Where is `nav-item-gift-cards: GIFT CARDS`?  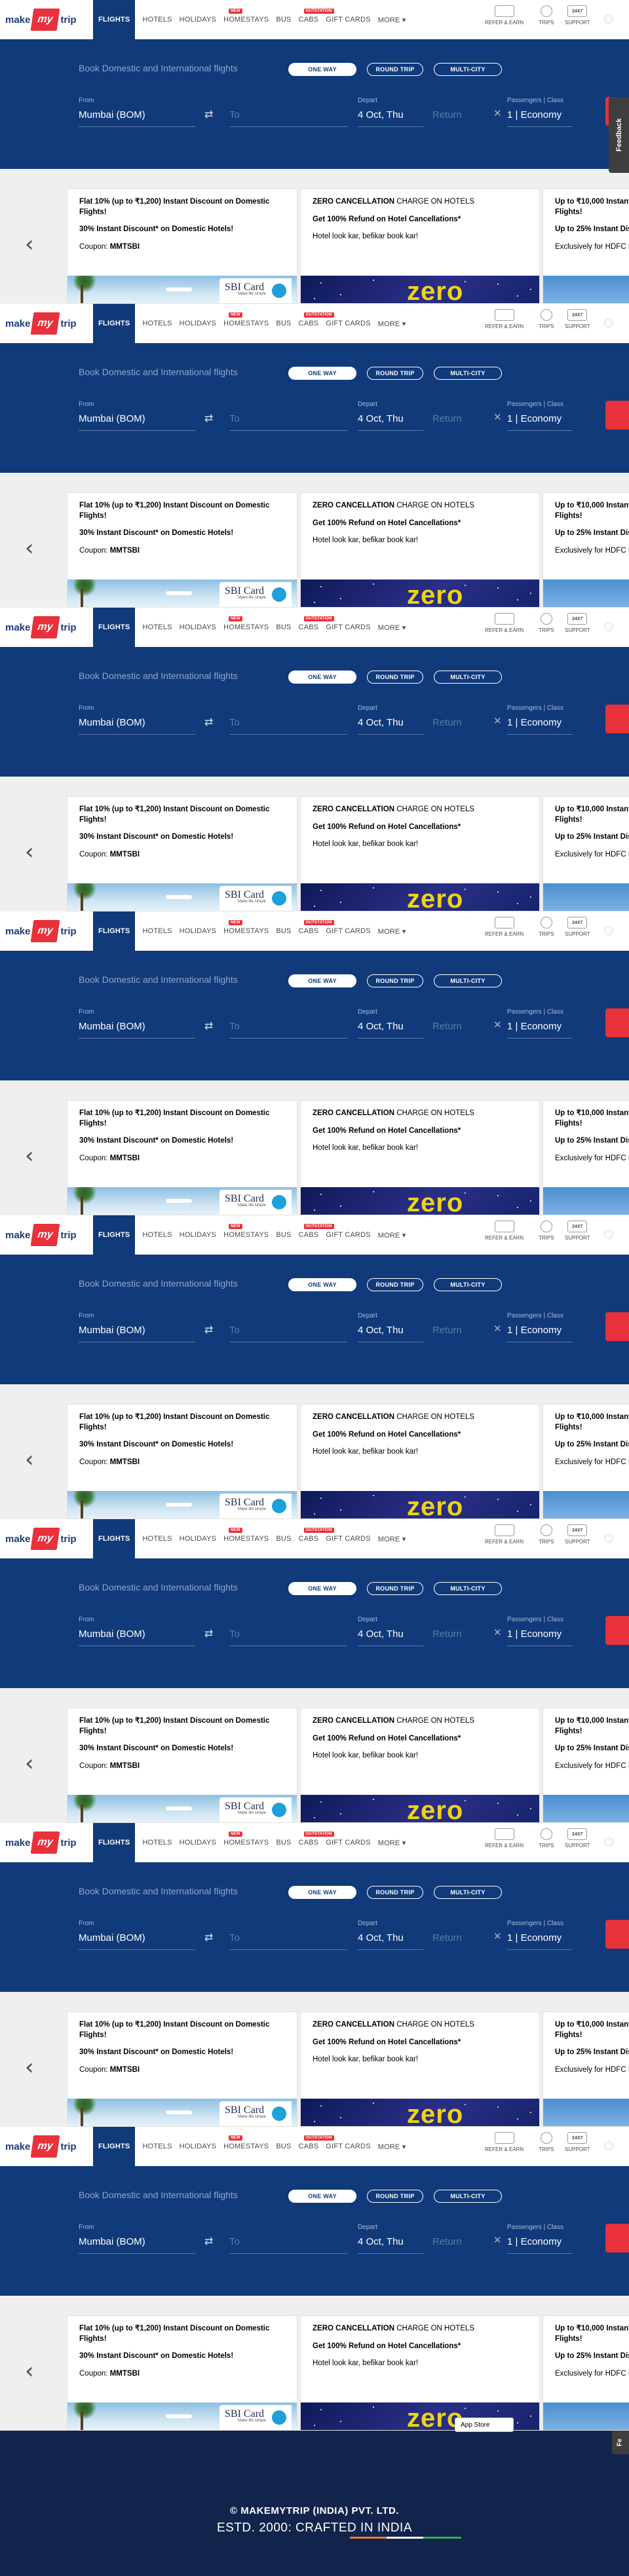
nav-item-gift-cards: GIFT CARDS is located at coordinates (348, 1235).